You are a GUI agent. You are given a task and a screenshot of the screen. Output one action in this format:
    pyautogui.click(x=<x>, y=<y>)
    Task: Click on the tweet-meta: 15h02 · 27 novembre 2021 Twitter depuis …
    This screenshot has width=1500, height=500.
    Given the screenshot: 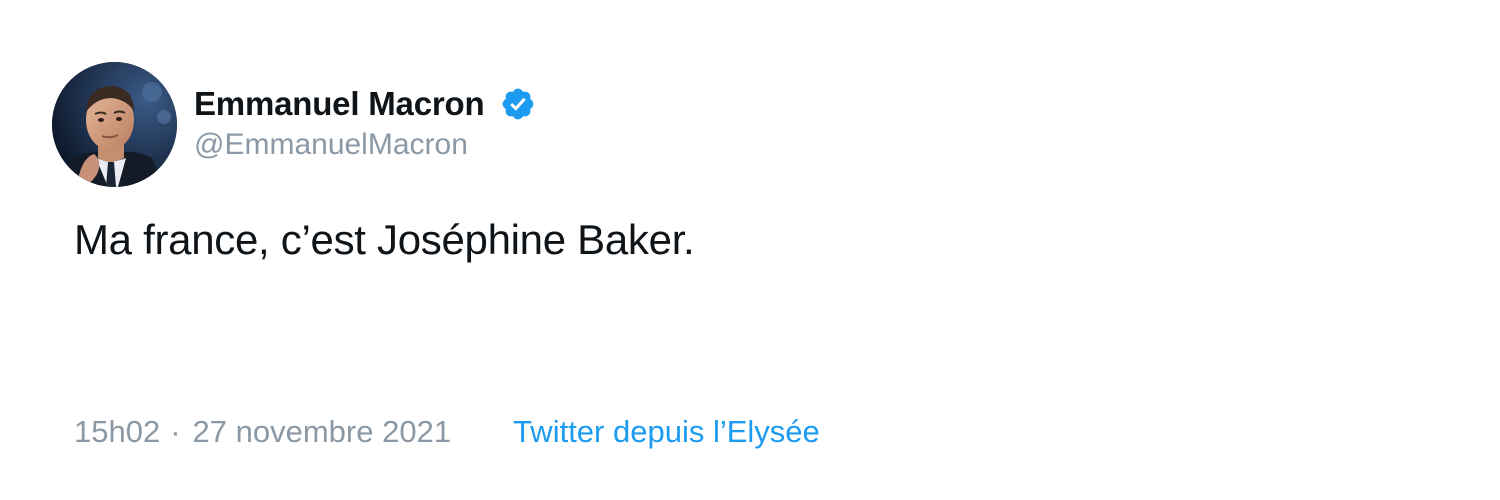 What is the action you would take?
    pyautogui.click(x=447, y=432)
    